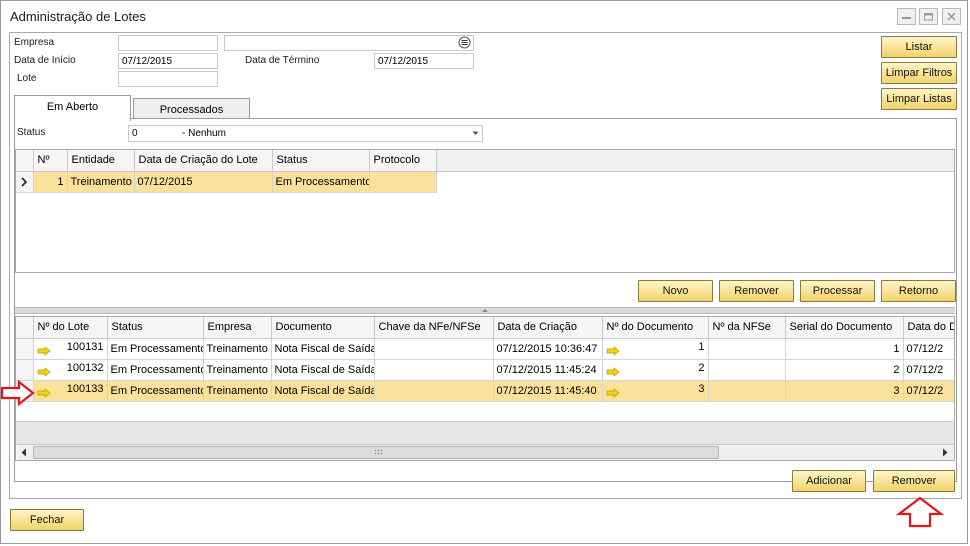  I want to click on empresa-code-field, so click(168, 43).